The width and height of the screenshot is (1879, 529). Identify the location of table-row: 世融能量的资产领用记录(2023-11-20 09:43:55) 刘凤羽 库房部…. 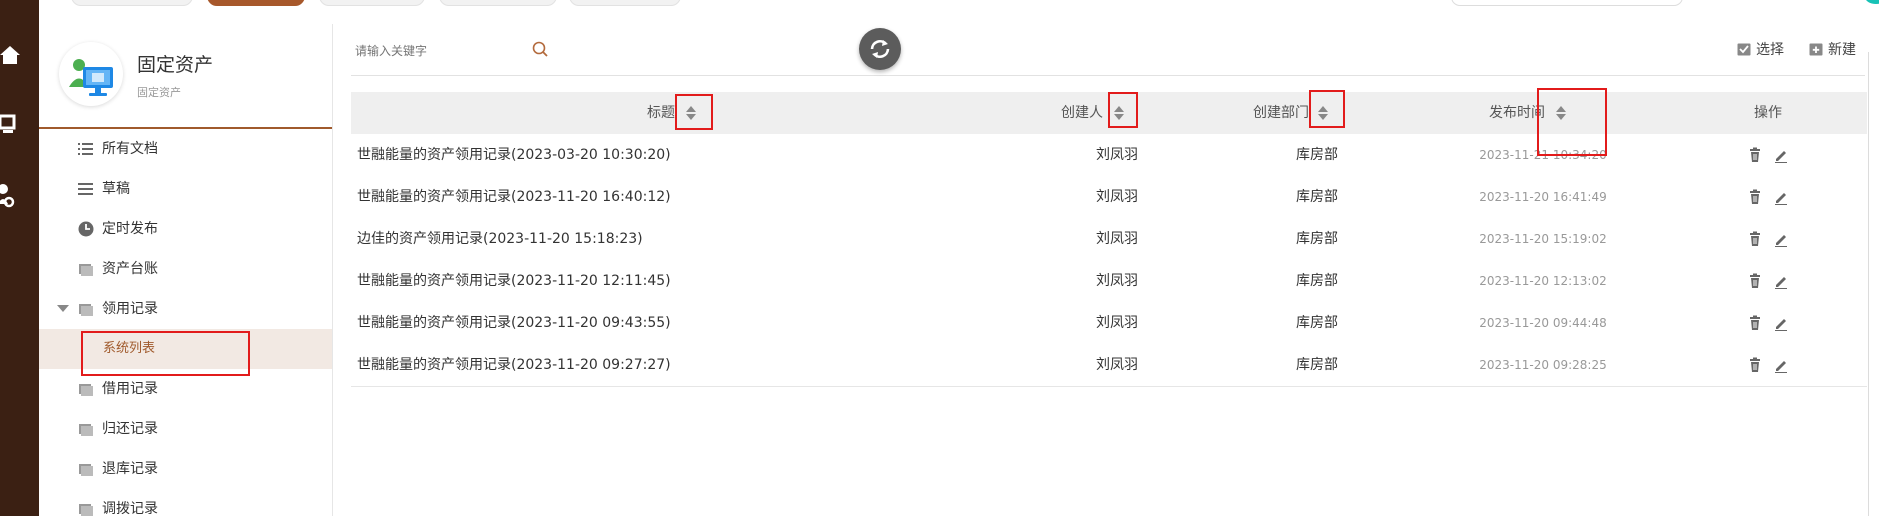
(1109, 323).